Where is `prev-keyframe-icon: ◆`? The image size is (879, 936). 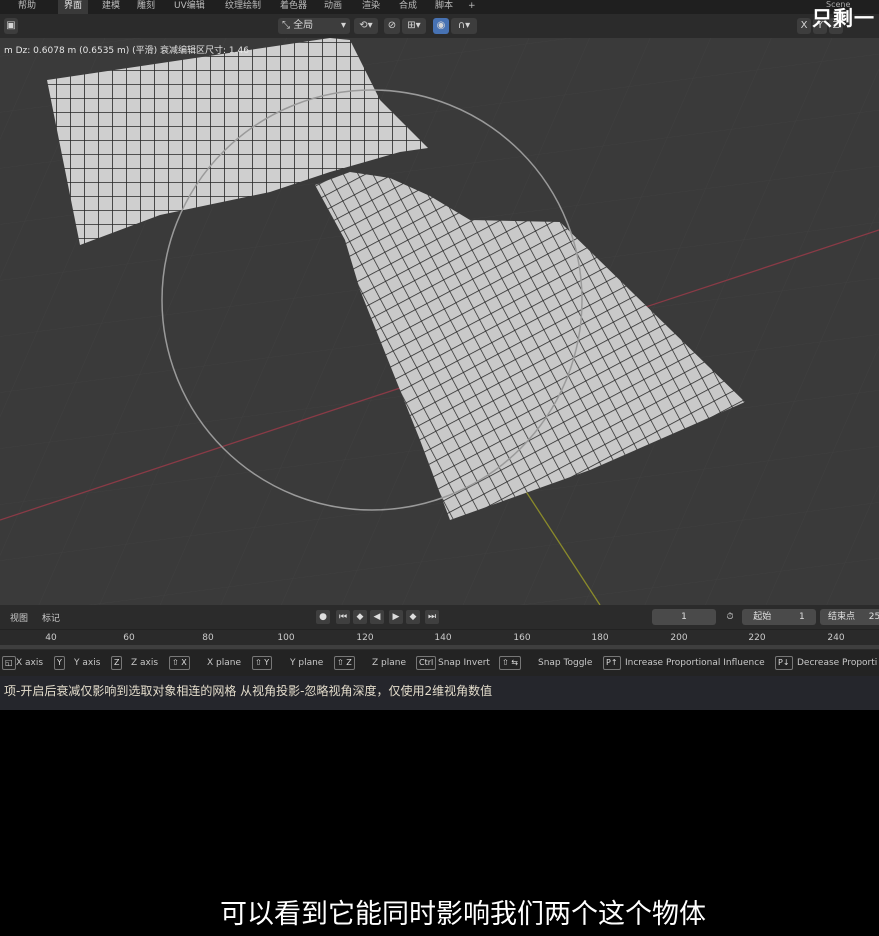
prev-keyframe-icon: ◆ is located at coordinates (360, 617).